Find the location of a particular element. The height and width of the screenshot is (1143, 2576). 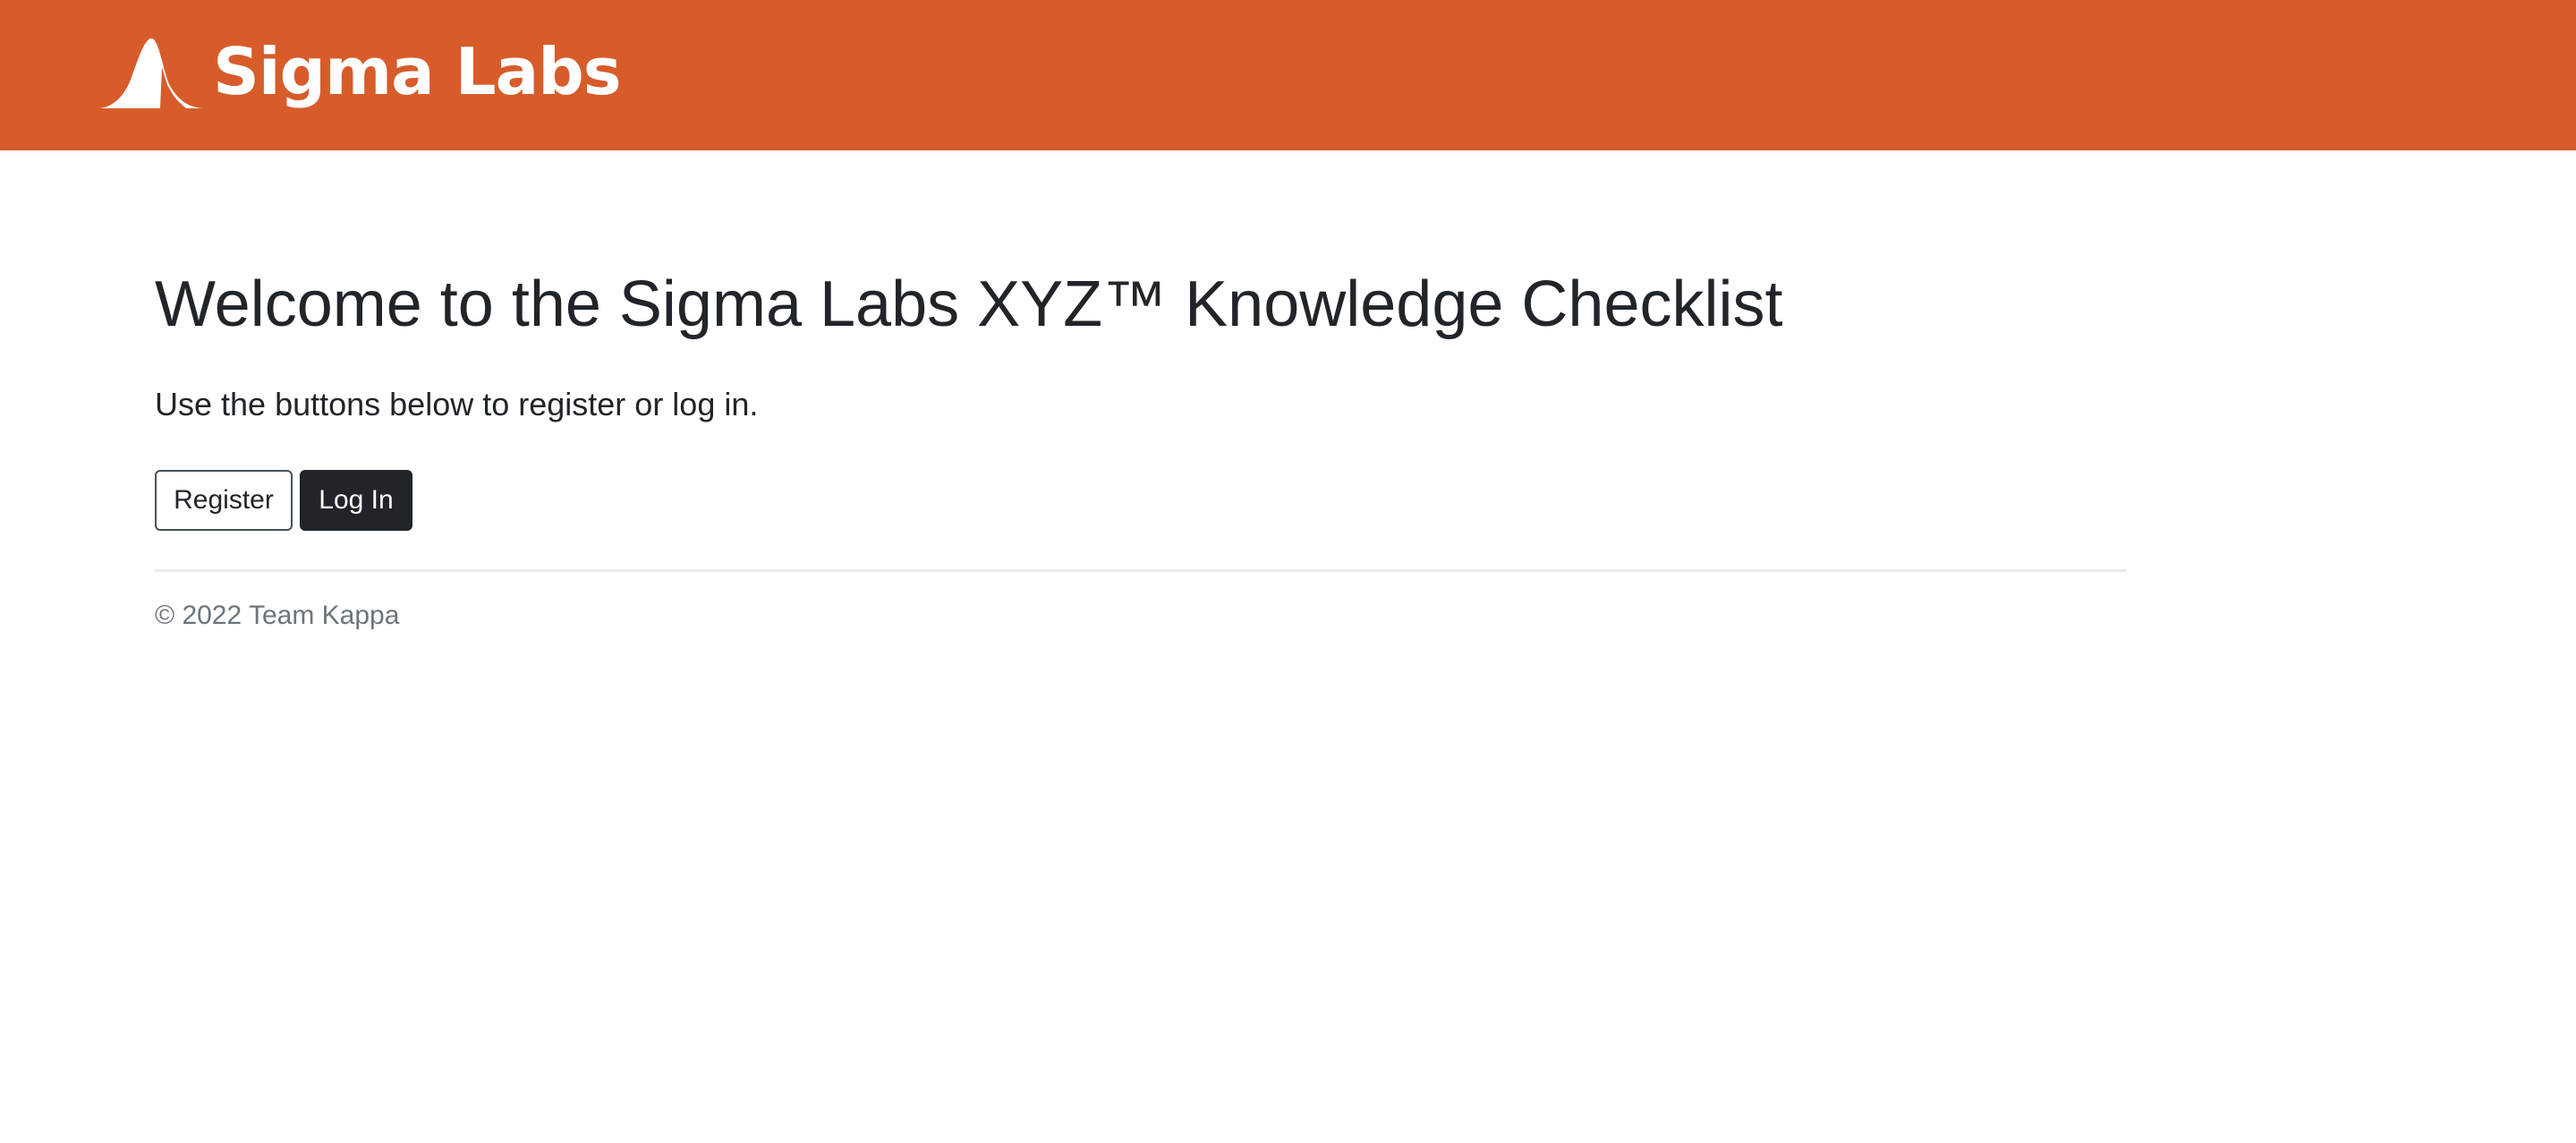

footer-divider is located at coordinates (1141, 570).